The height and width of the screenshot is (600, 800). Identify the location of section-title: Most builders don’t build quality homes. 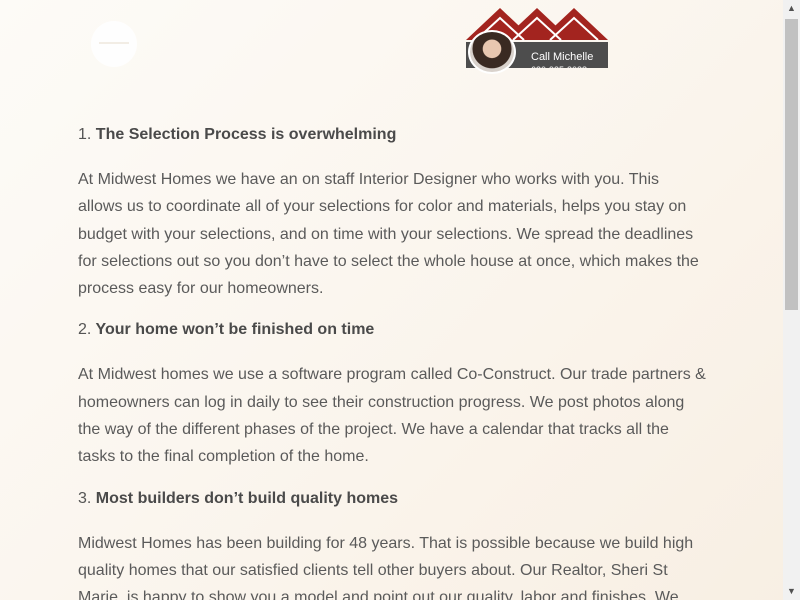
(247, 498).